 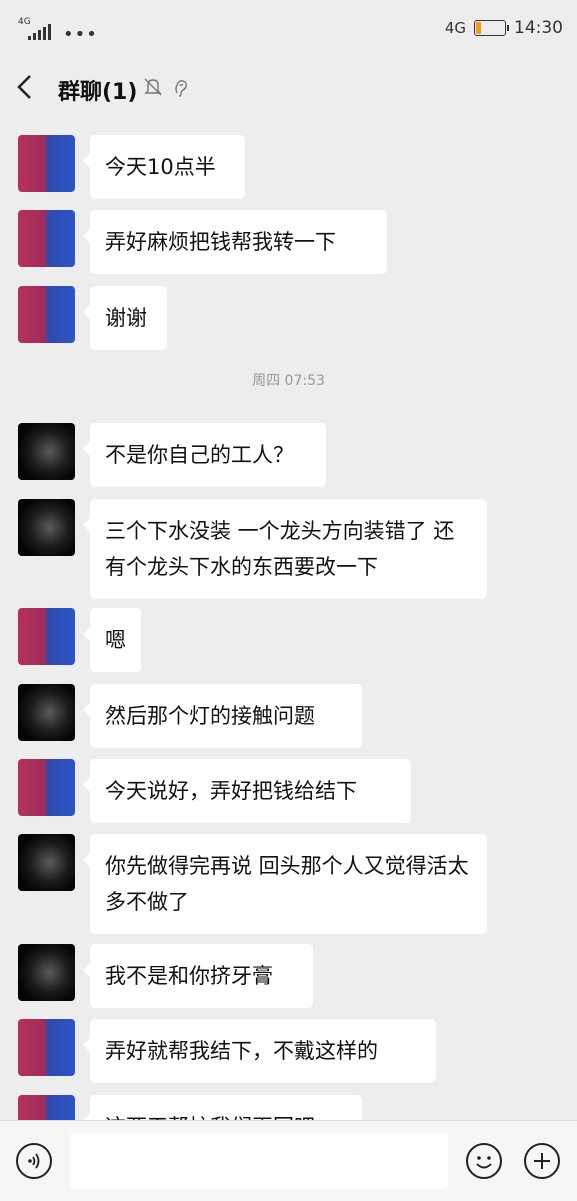 I want to click on message-bubble: 谢谢, so click(x=125, y=318).